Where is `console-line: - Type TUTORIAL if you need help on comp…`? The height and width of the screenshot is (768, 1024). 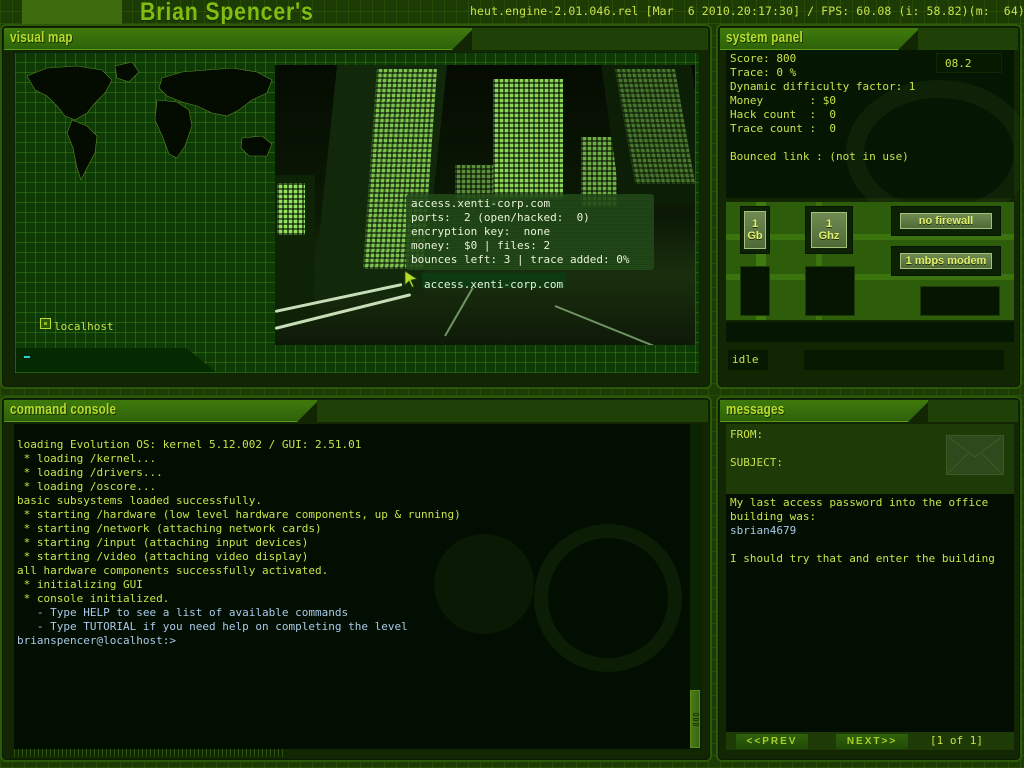 console-line: - Type TUTORIAL if you need help on comp… is located at coordinates (212, 626).